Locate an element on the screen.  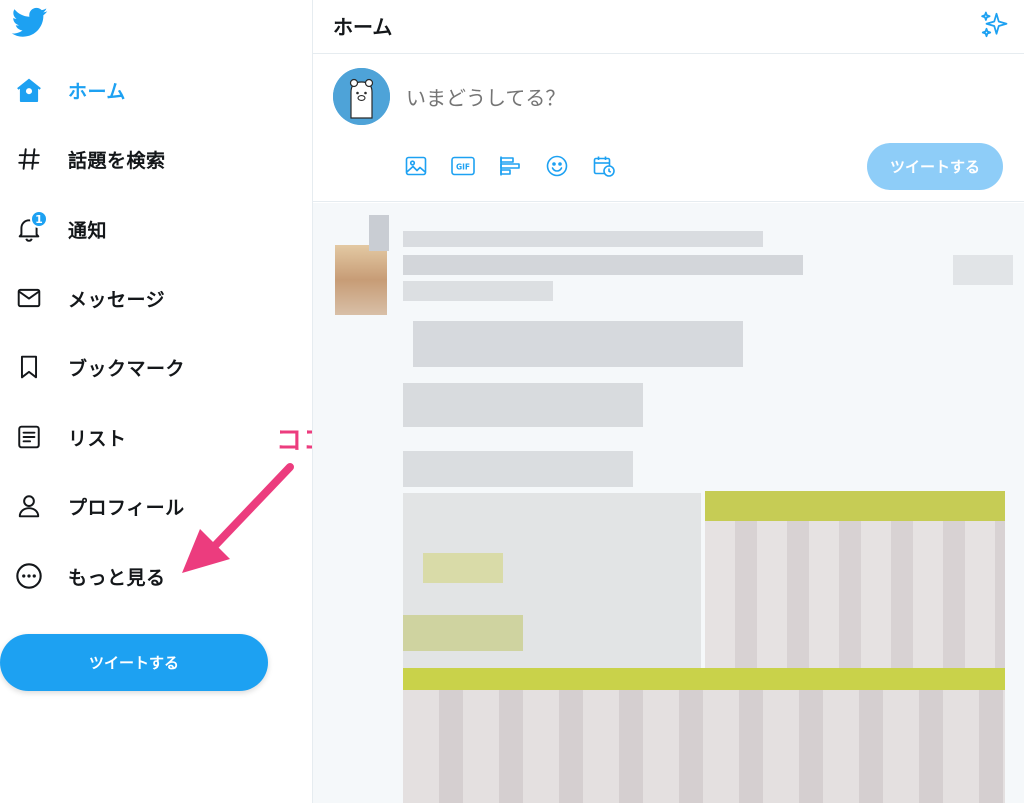
poll-icon is located at coordinates (510, 166).